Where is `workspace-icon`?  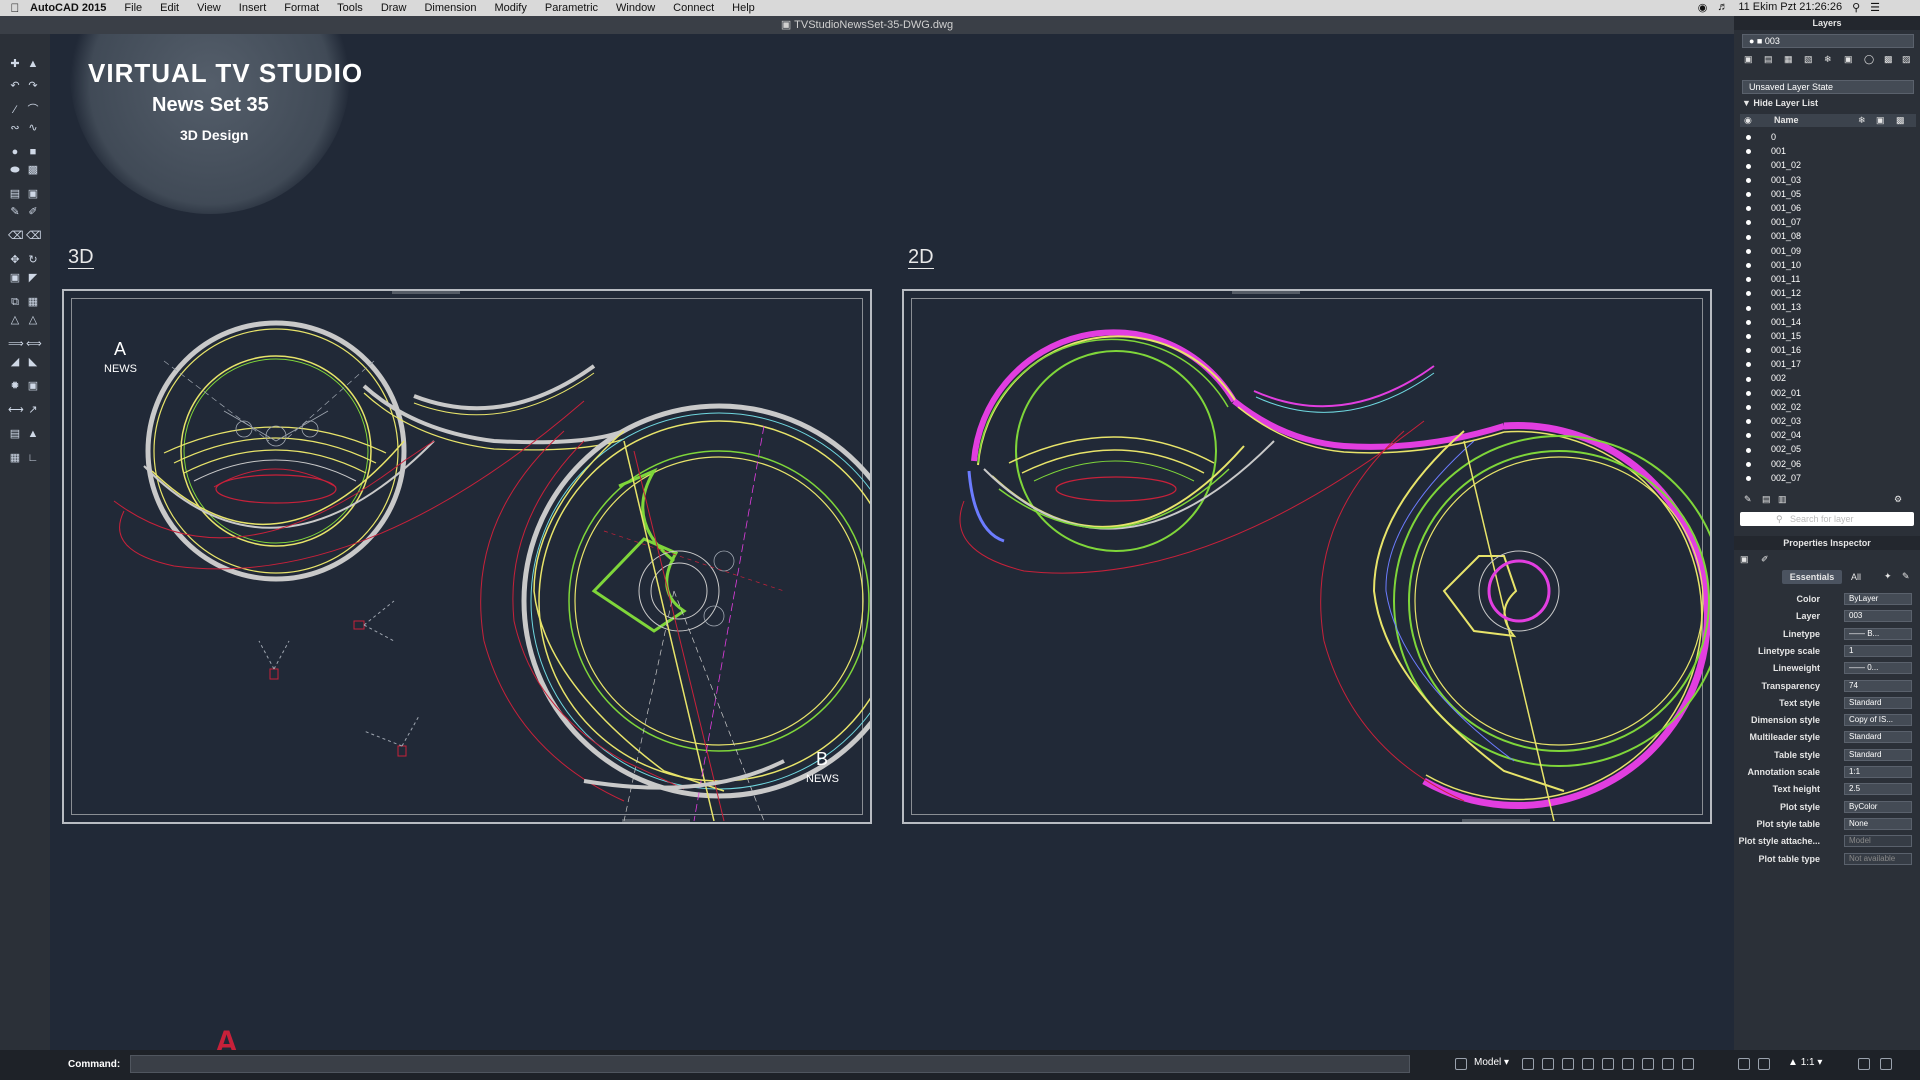 workspace-icon is located at coordinates (1744, 1064).